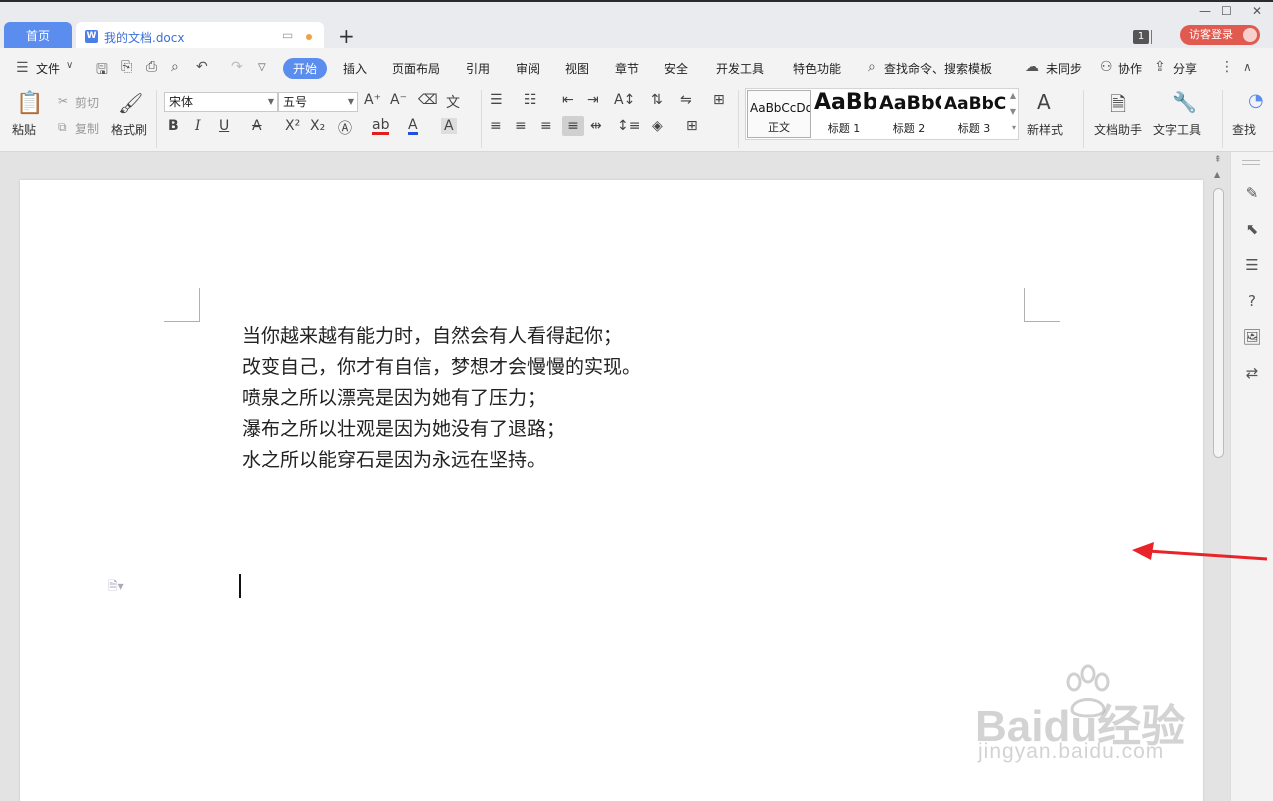  Describe the element at coordinates (676, 68) in the screenshot. I see `menu-security: 安全` at that location.